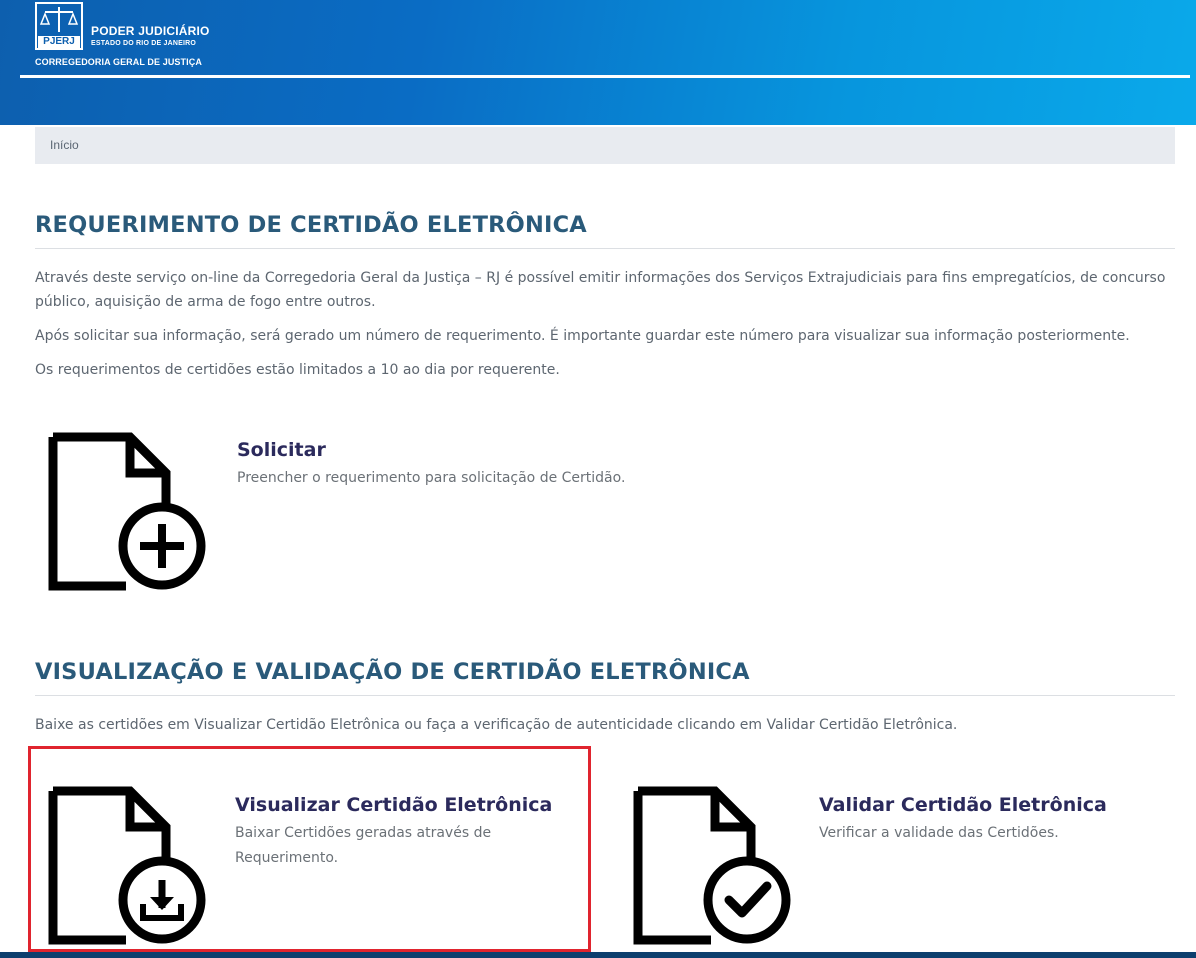 The image size is (1196, 958). Describe the element at coordinates (144, 43) in the screenshot. I see `org-state: ESTADO DO RIO DE JANEIRO` at that location.